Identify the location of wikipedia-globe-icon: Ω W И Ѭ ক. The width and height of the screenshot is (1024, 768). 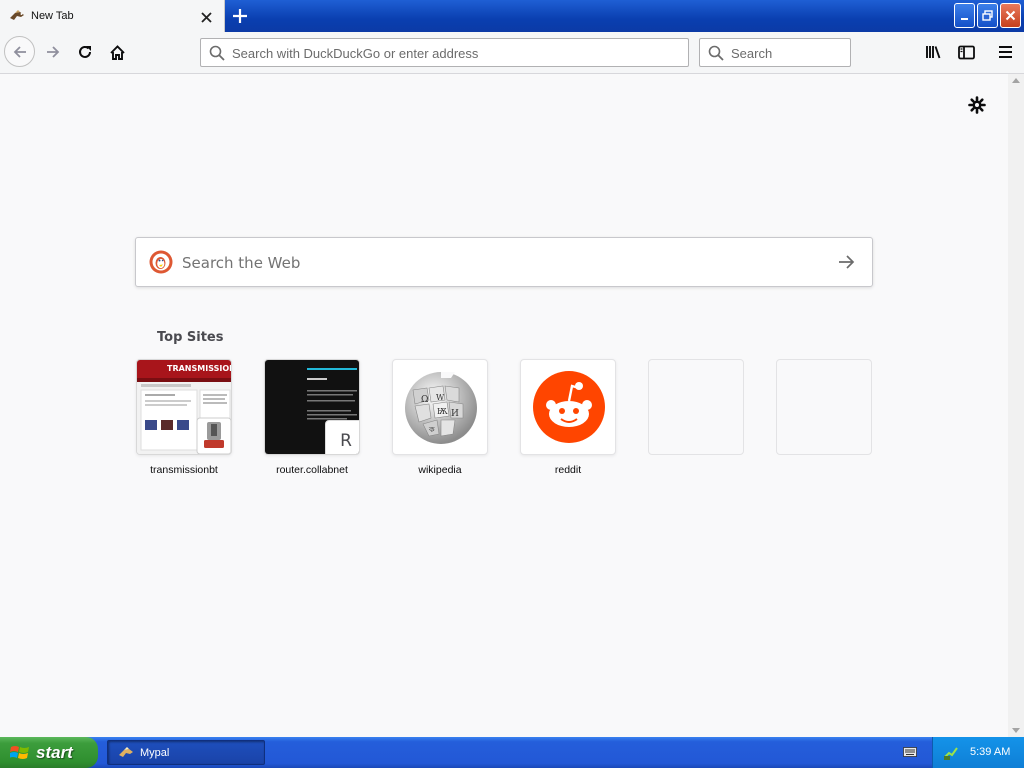
(441, 408).